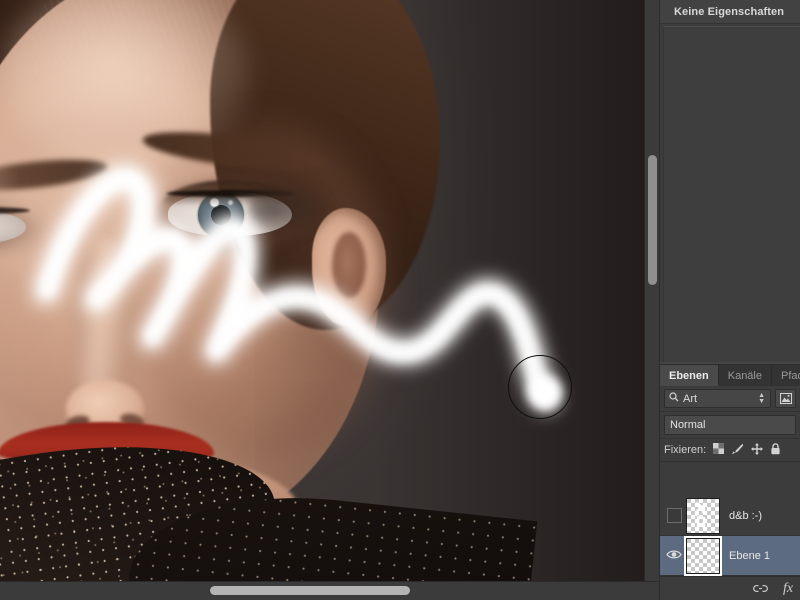 Image resolution: width=800 pixels, height=600 pixels. I want to click on chevron-updown-icon: ▲ ▼, so click(761, 398).